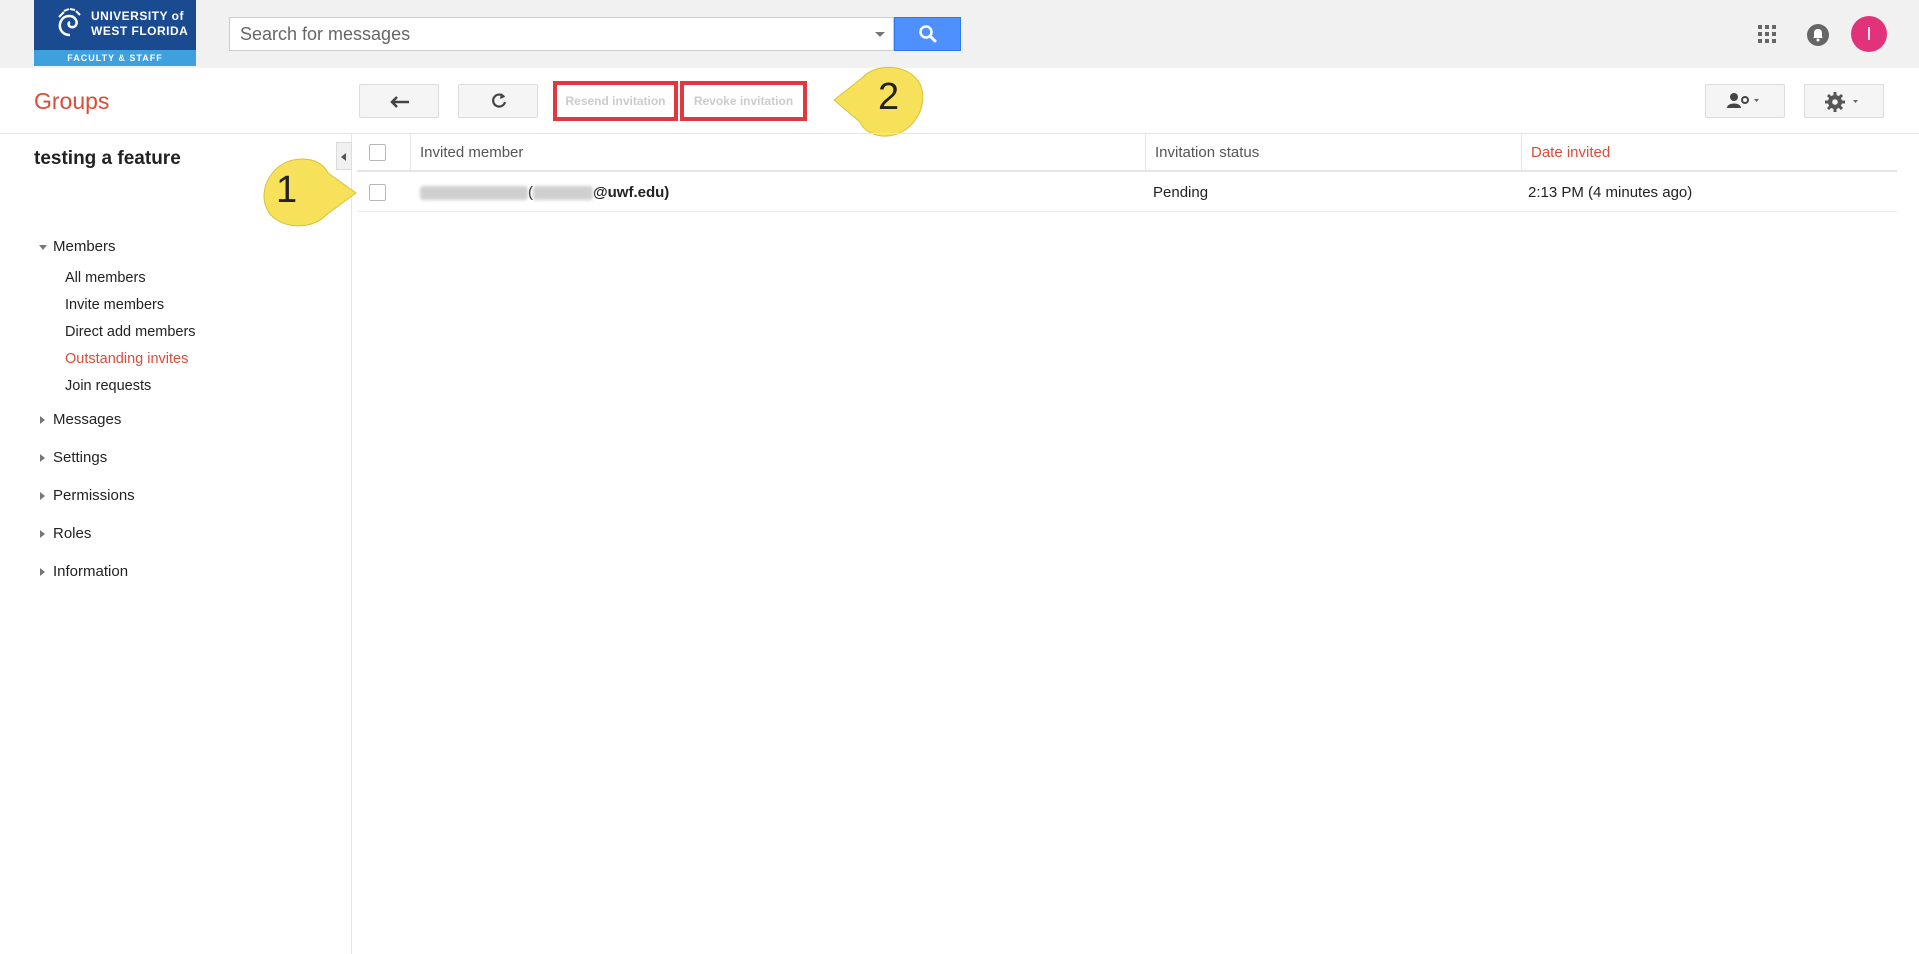 The image size is (1919, 954). Describe the element at coordinates (105, 278) in the screenshot. I see `sidebar-item-all-members: All members` at that location.